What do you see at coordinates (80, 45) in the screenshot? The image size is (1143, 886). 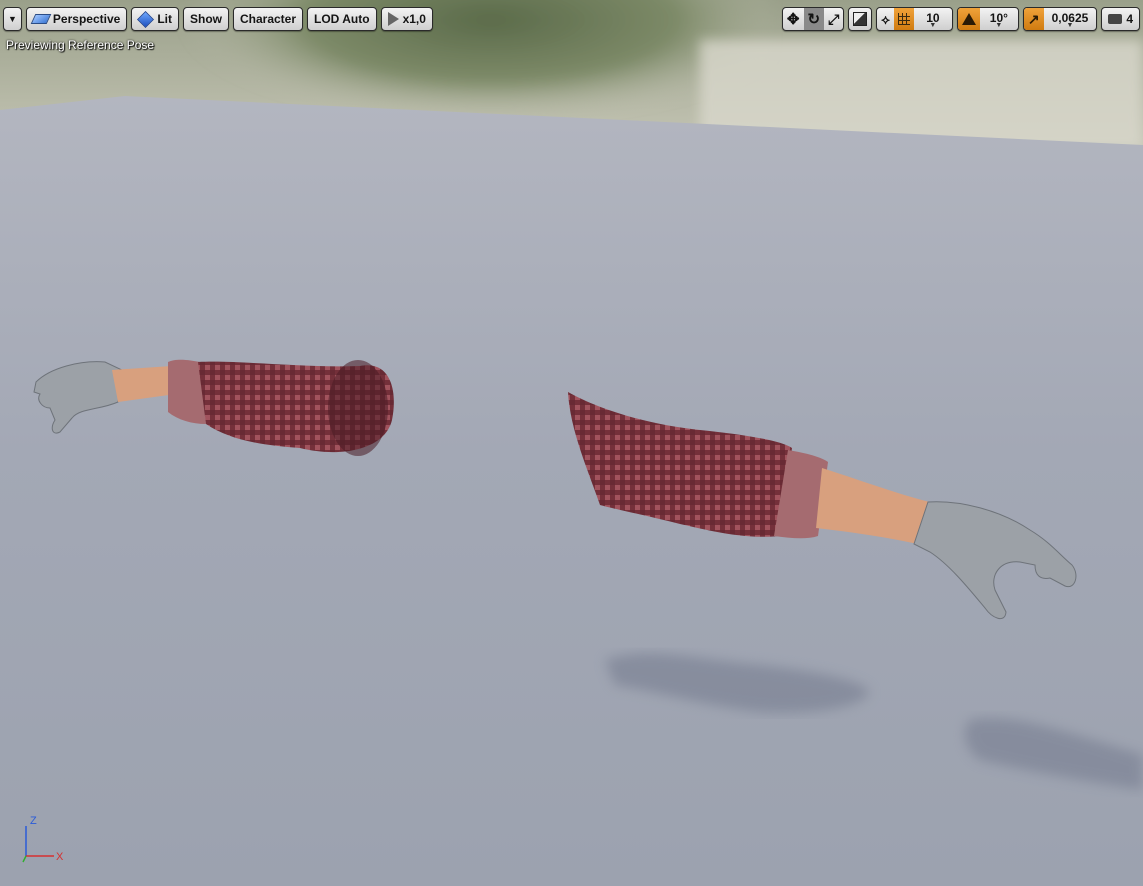 I see `viewport-info-text: Previewing Reference Pose` at bounding box center [80, 45].